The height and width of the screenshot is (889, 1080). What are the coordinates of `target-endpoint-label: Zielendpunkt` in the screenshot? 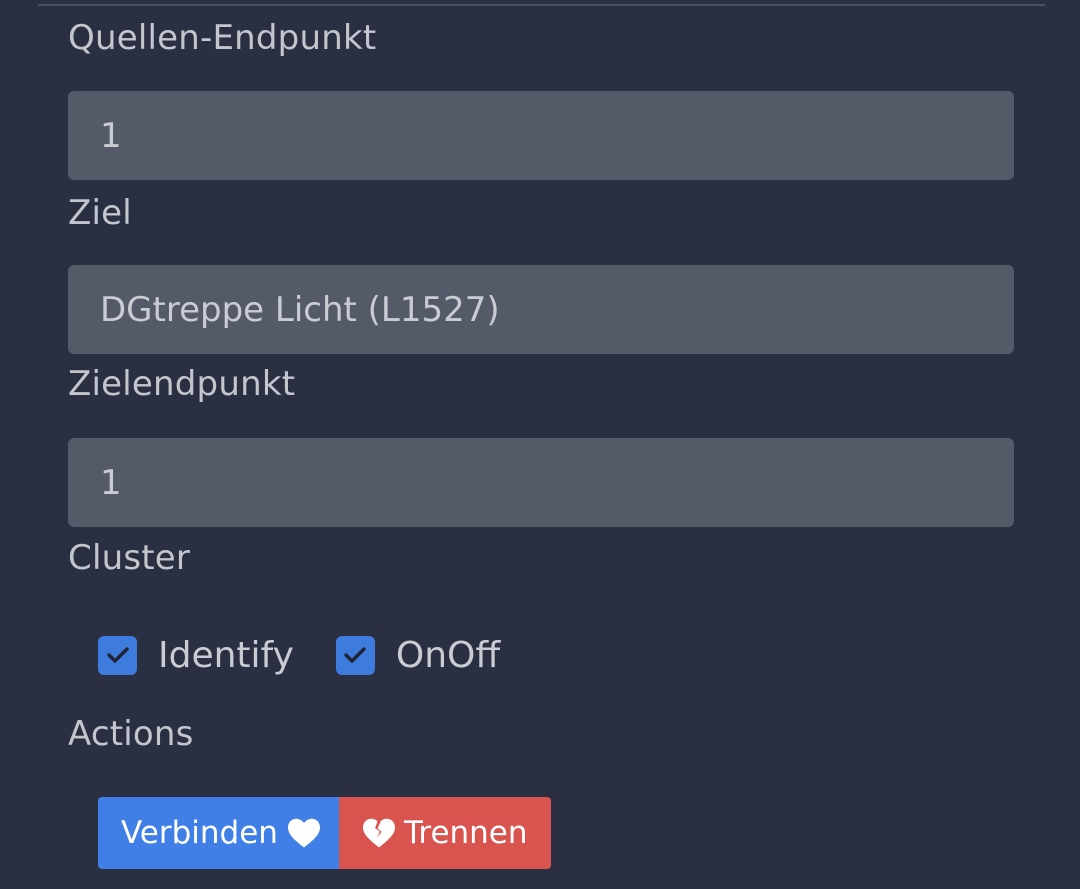 It's located at (182, 384).